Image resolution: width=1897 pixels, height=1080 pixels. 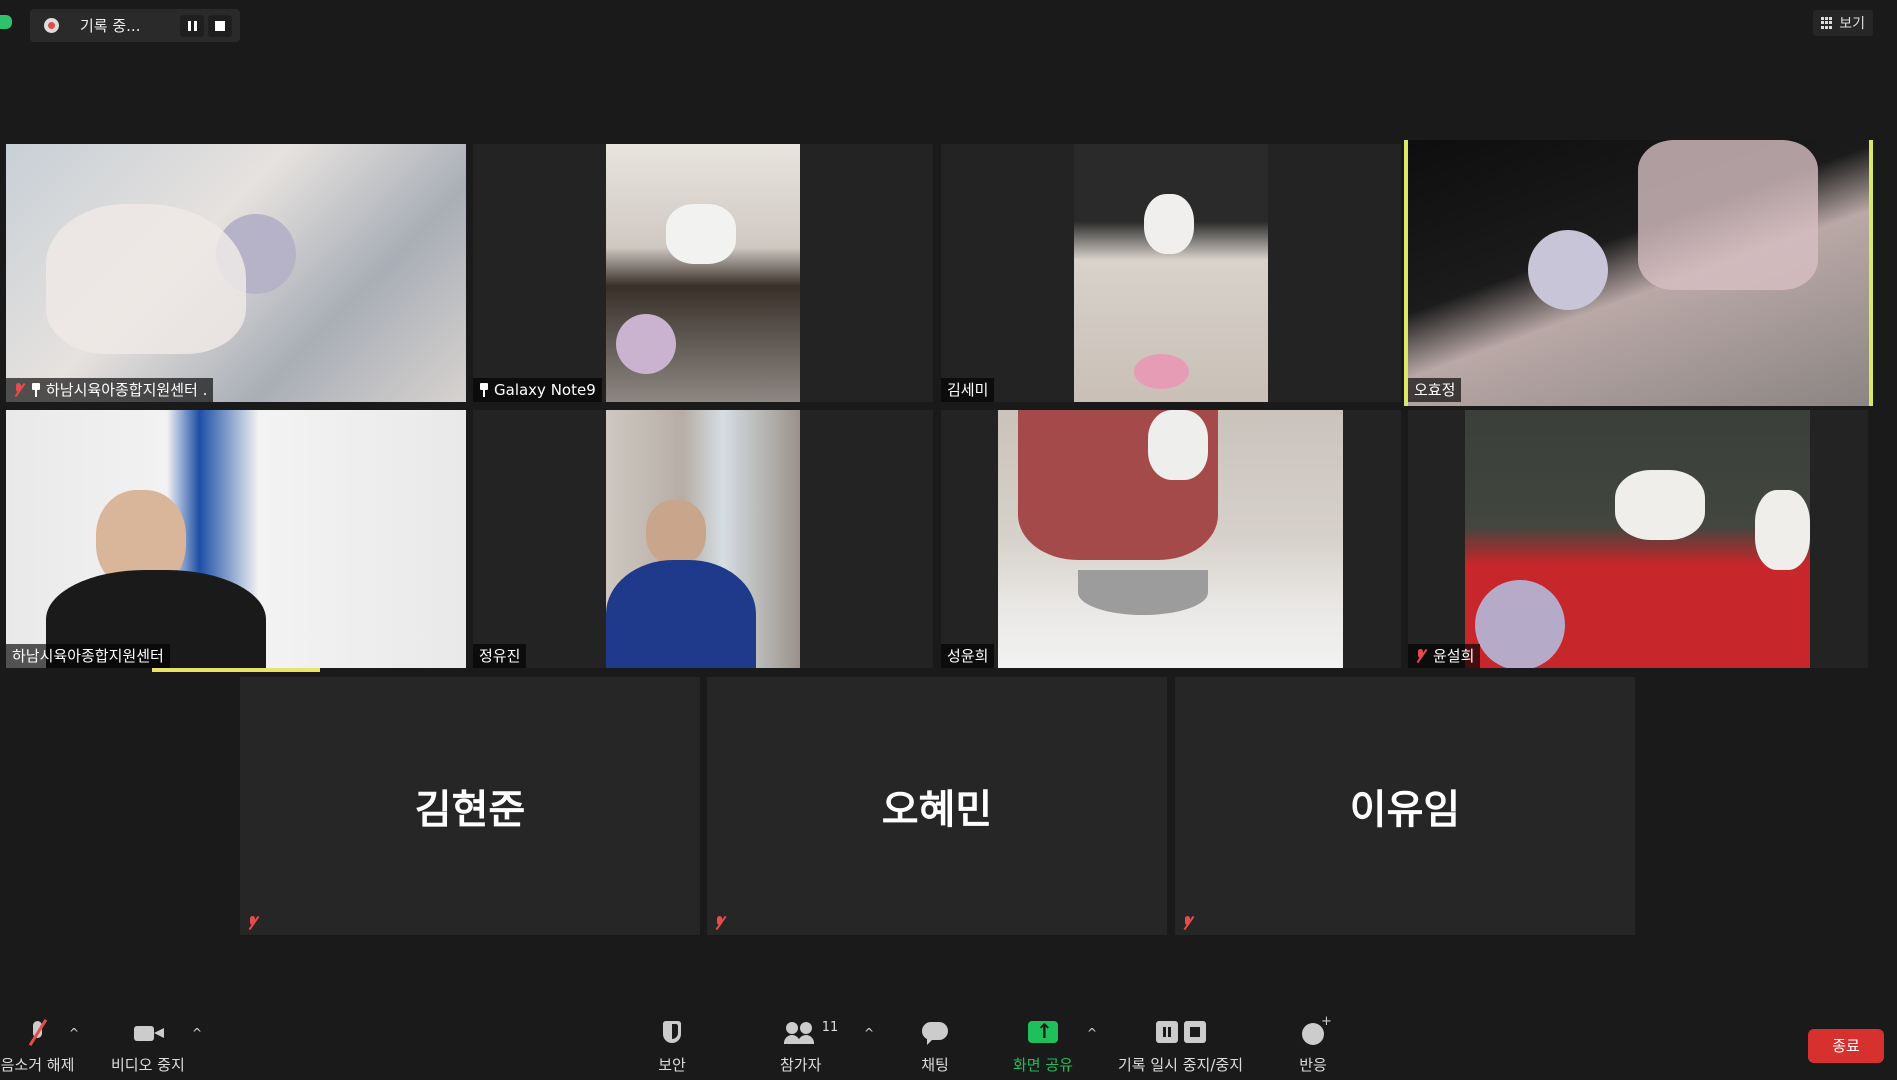 I want to click on share-screen-label: 화면 공유, so click(x=1043, y=1065).